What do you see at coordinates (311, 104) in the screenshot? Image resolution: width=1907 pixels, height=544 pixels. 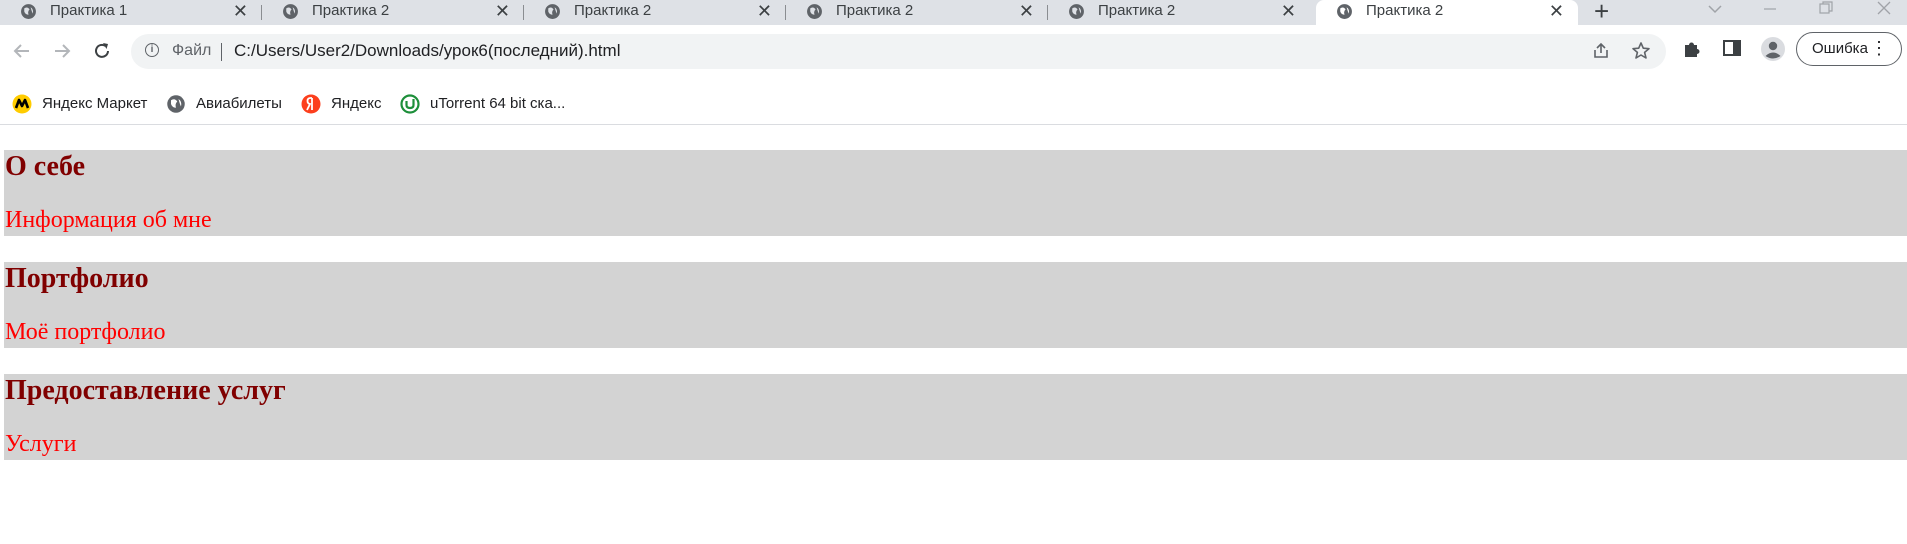 I see `yandex-icon` at bounding box center [311, 104].